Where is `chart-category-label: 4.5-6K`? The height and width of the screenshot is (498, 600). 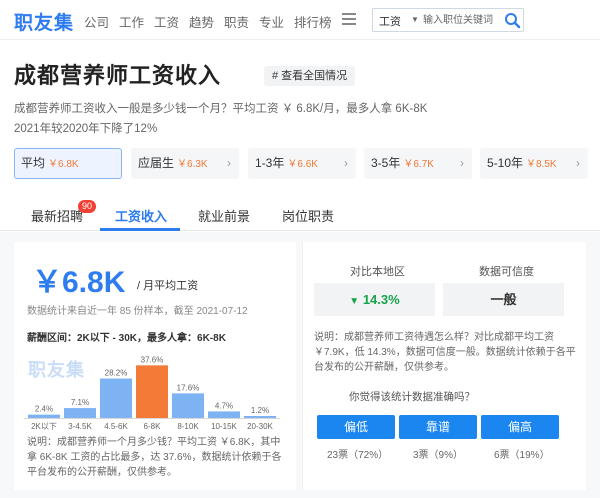
chart-category-label: 4.5-6K is located at coordinates (116, 426).